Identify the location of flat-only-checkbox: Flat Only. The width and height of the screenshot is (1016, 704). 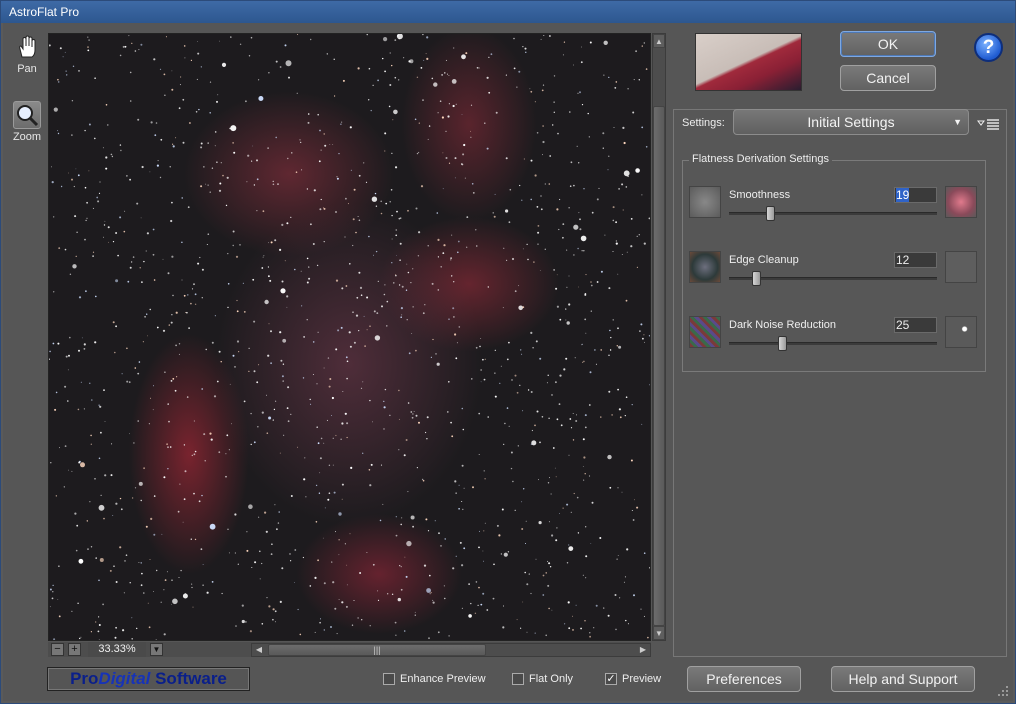
(542, 679).